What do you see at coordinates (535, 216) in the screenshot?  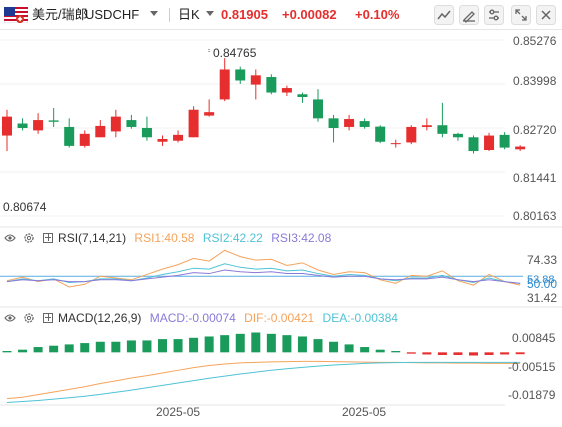 I see `price-tick: 0.80163` at bounding box center [535, 216].